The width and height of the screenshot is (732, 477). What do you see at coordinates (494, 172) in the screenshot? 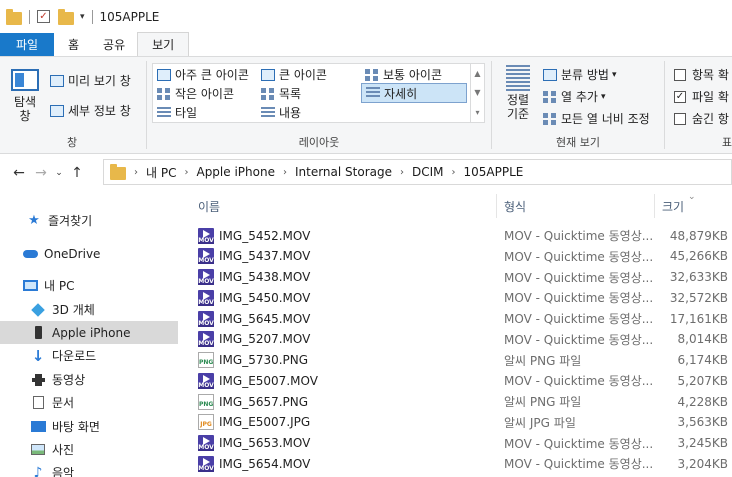
I see `breadcrumb-item: 105APPLE` at bounding box center [494, 172].